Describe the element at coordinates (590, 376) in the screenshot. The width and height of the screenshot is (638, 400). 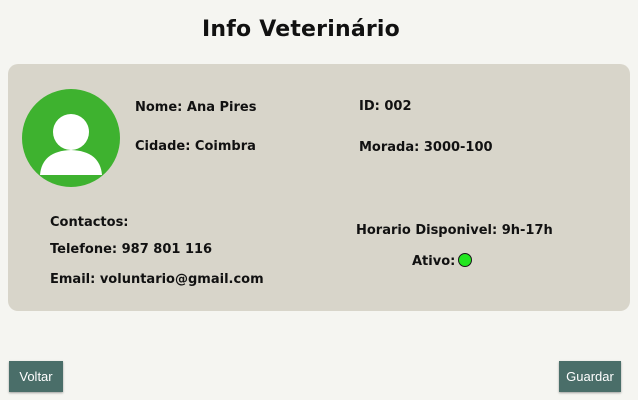
I see `save-button: Guardar` at that location.